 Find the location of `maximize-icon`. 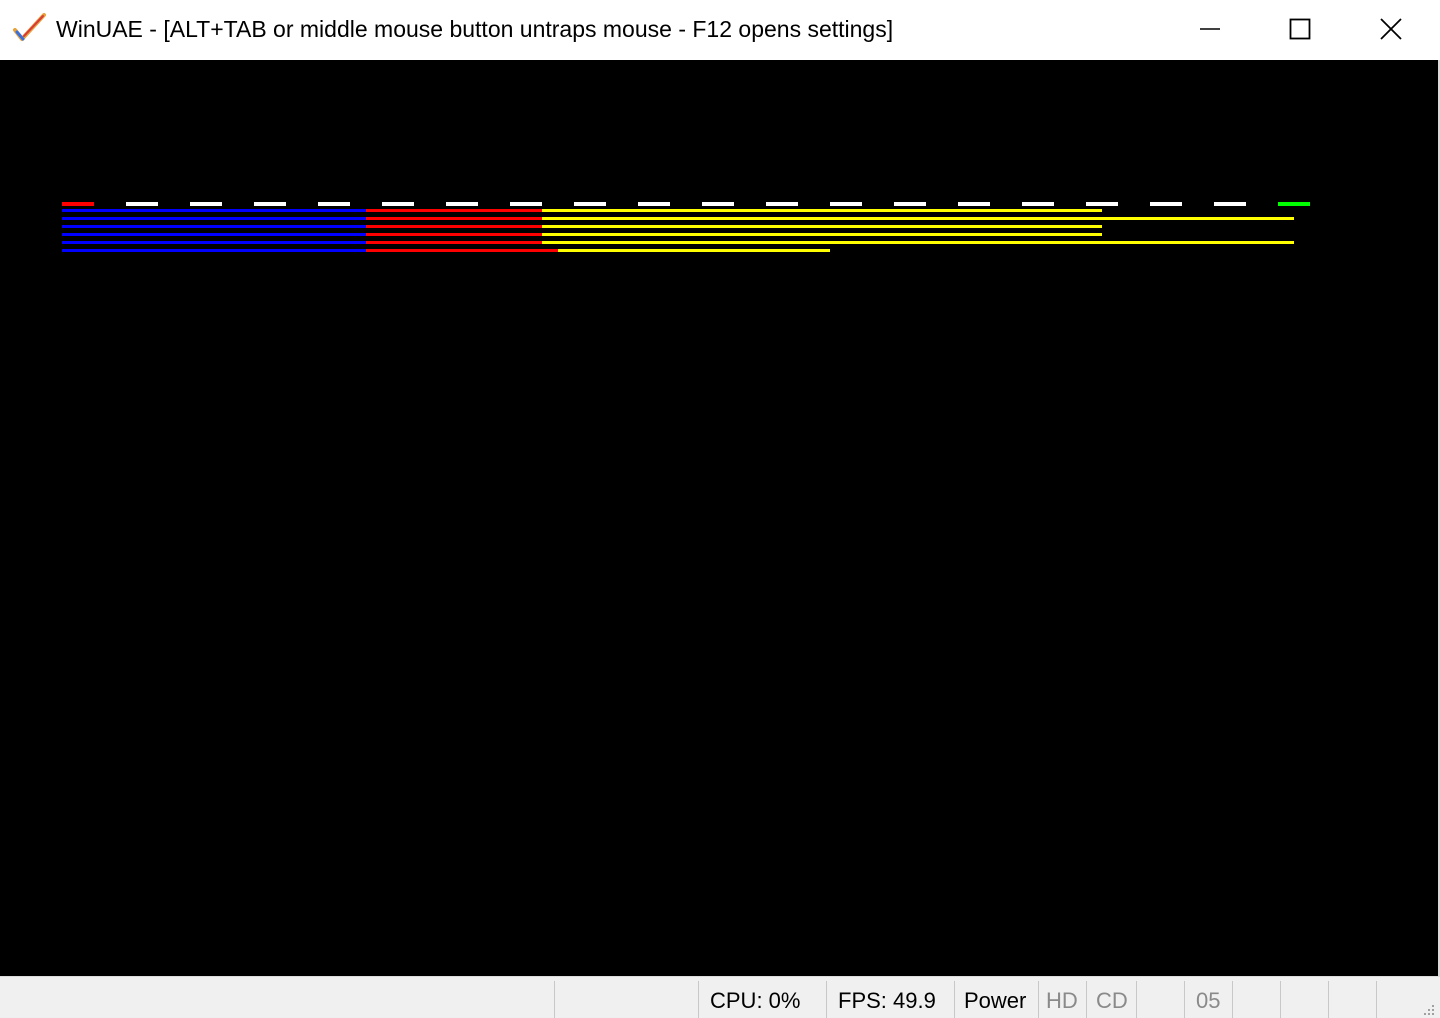

maximize-icon is located at coordinates (1300, 29).